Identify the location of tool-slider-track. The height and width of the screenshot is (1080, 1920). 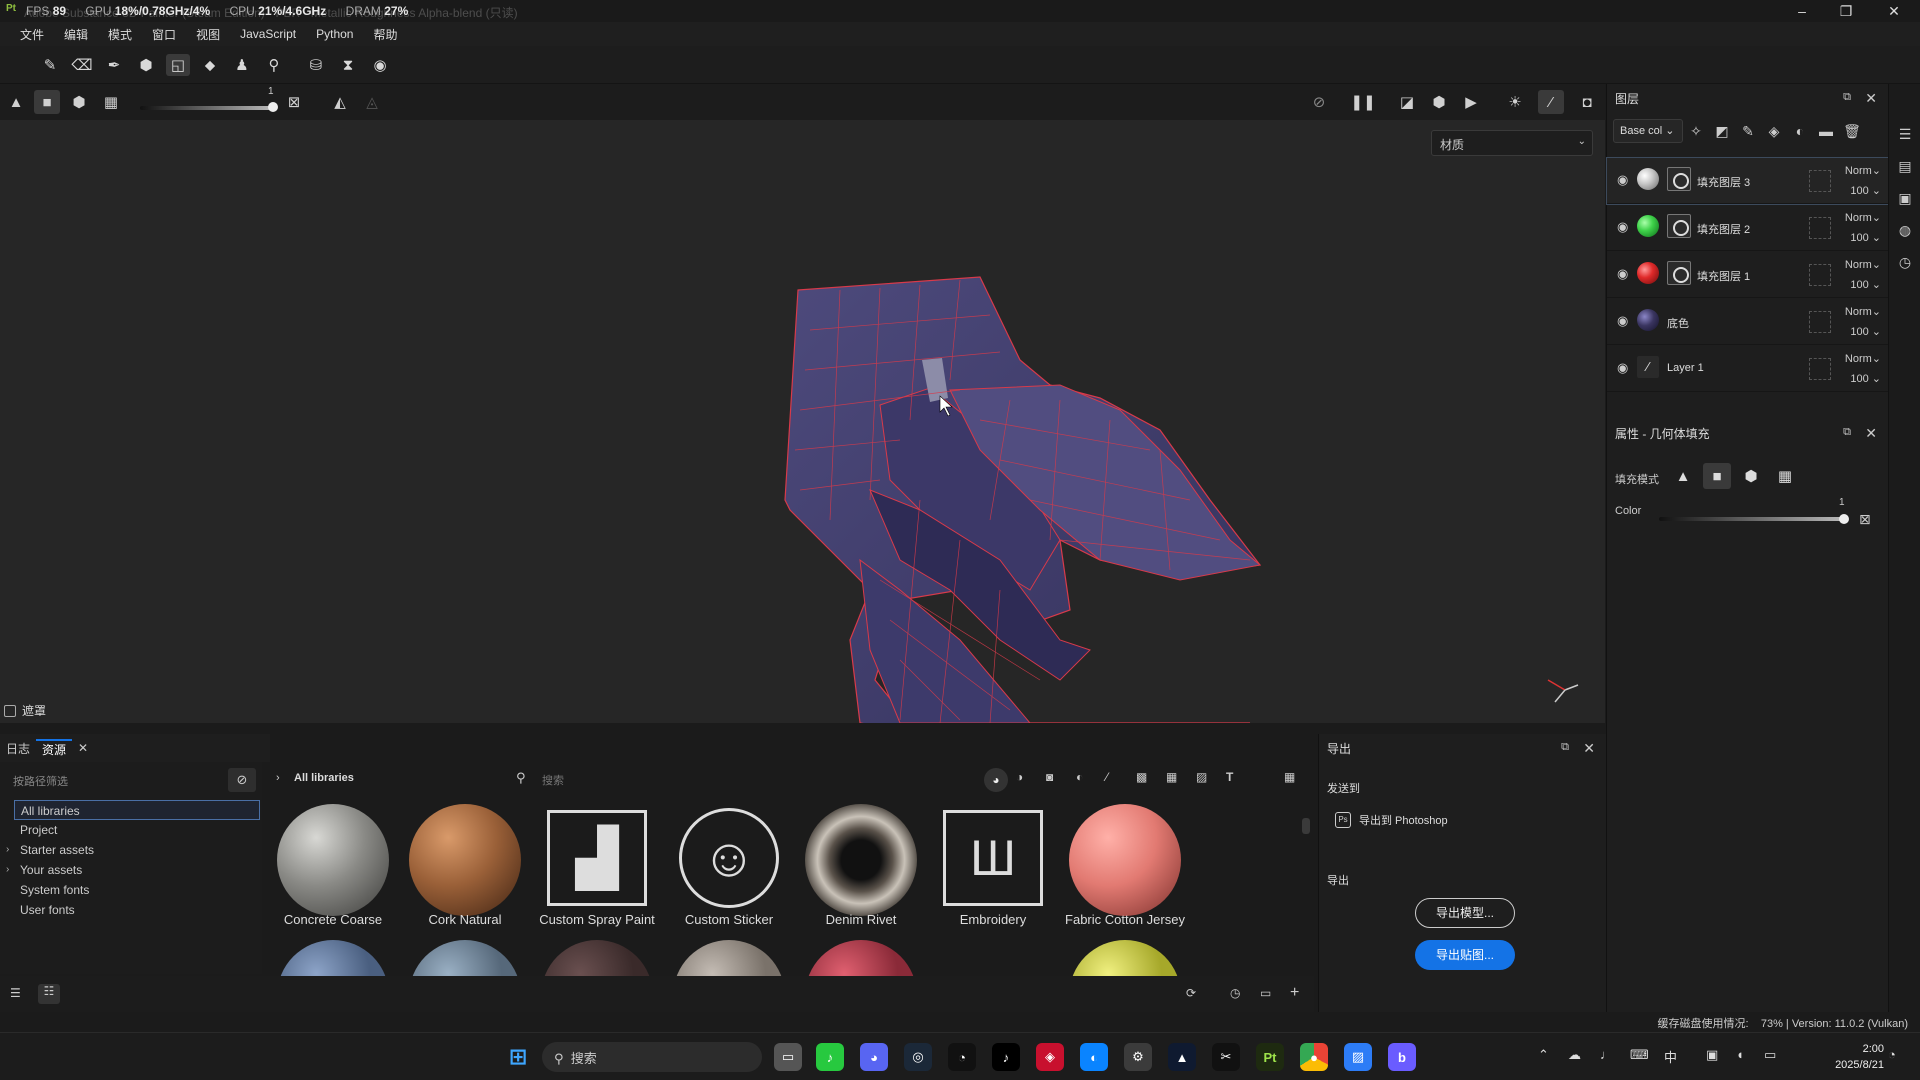
(207, 108).